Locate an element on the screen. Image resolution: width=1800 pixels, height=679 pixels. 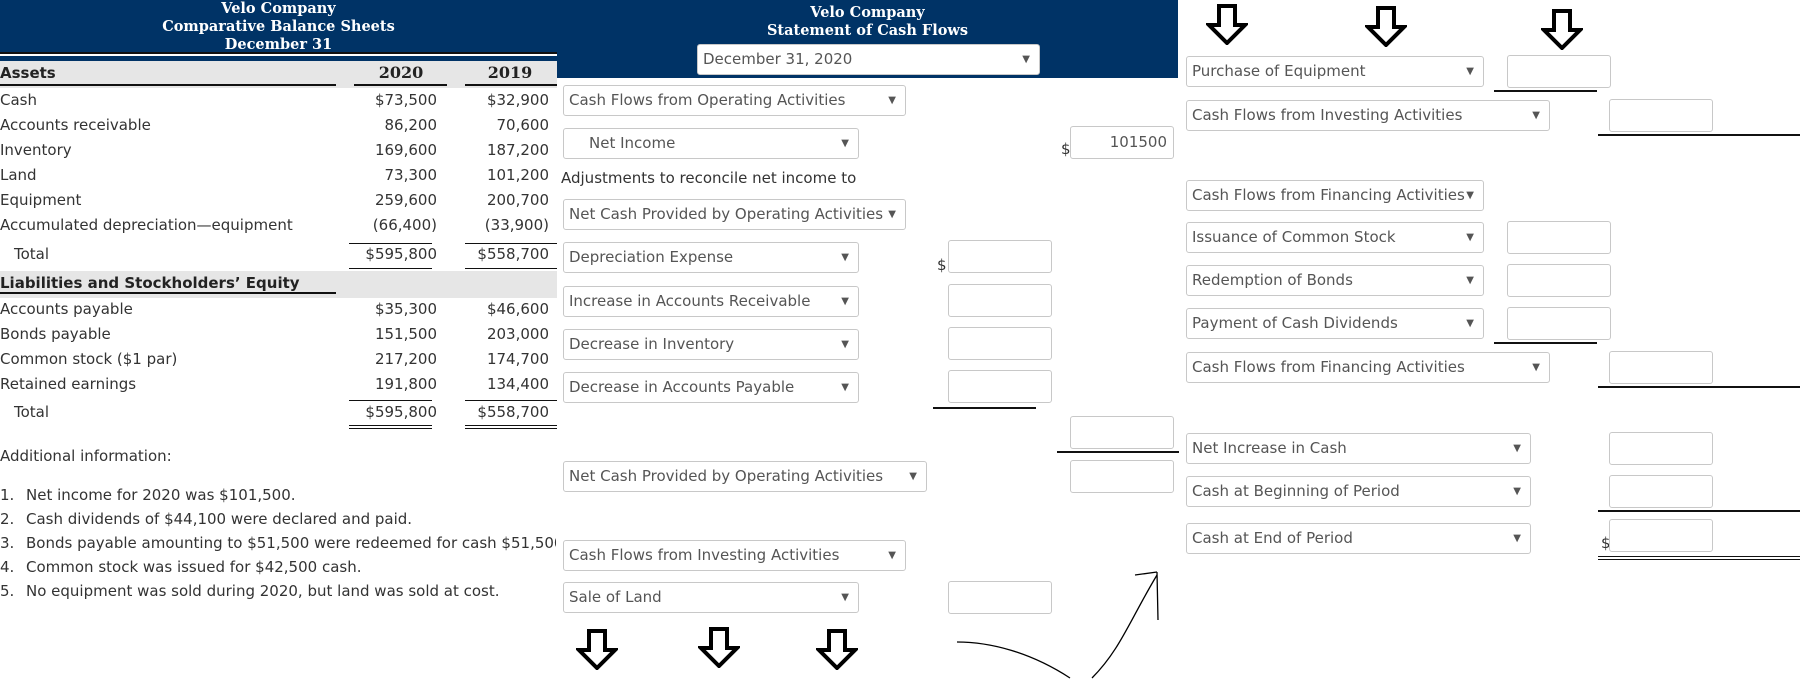
operating-section-select: Cash Flows from Operating Activities ▼ is located at coordinates (734, 100).